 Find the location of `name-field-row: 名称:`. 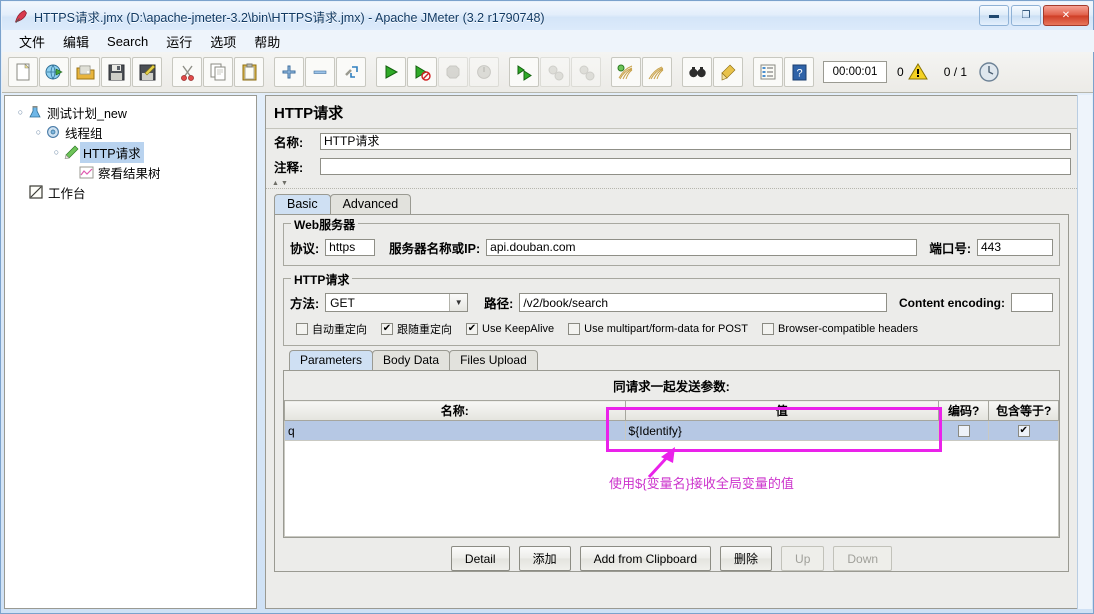

name-field-row: 名称: is located at coordinates (671, 141).